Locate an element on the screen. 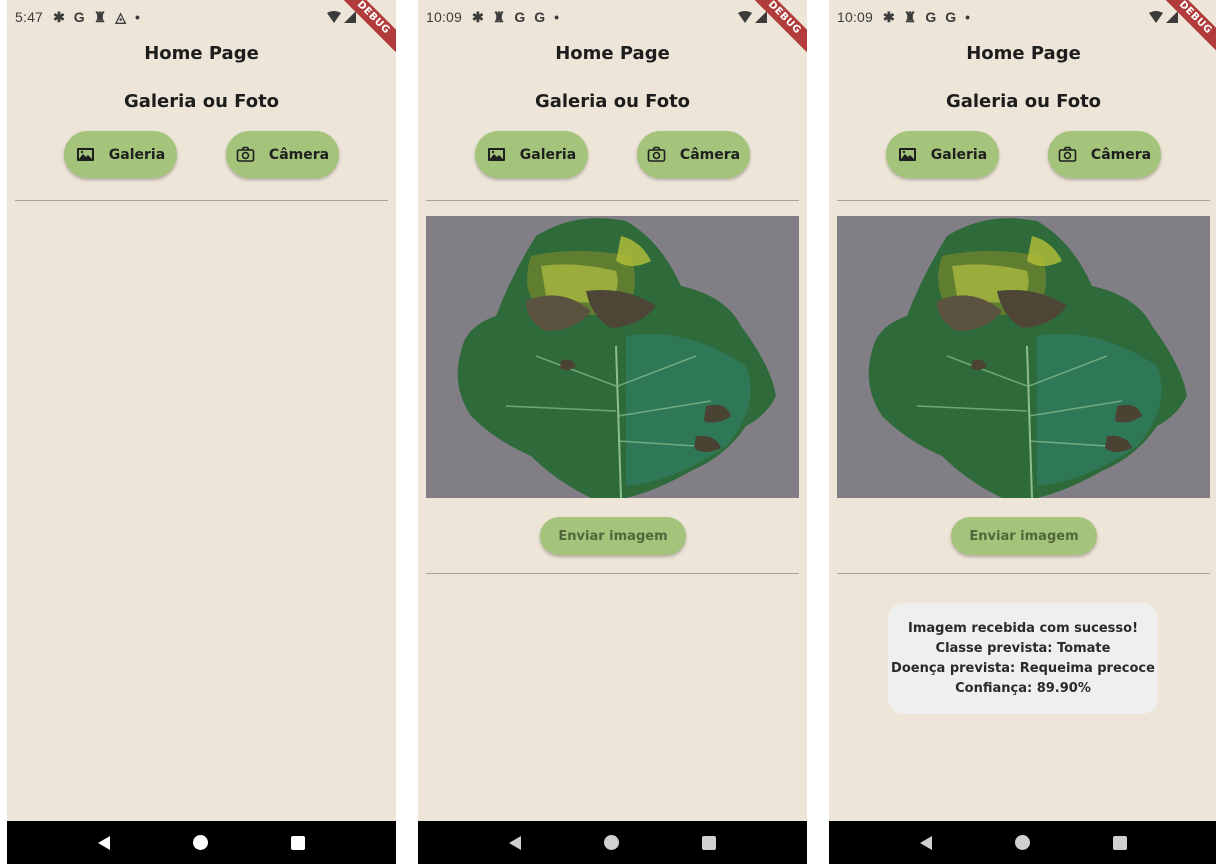 This screenshot has height=864, width=1216. status-time: 5:47 is located at coordinates (29, 17).